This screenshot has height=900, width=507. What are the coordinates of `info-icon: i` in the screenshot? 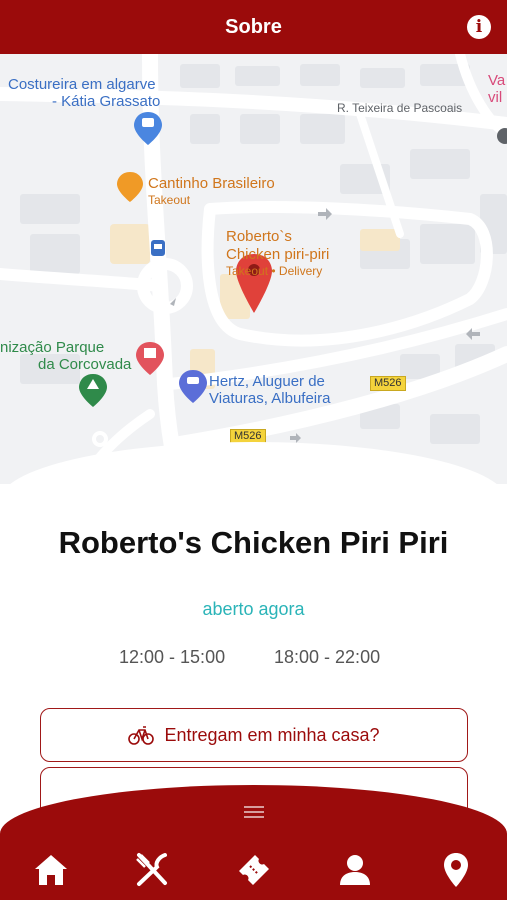 It's located at (479, 27).